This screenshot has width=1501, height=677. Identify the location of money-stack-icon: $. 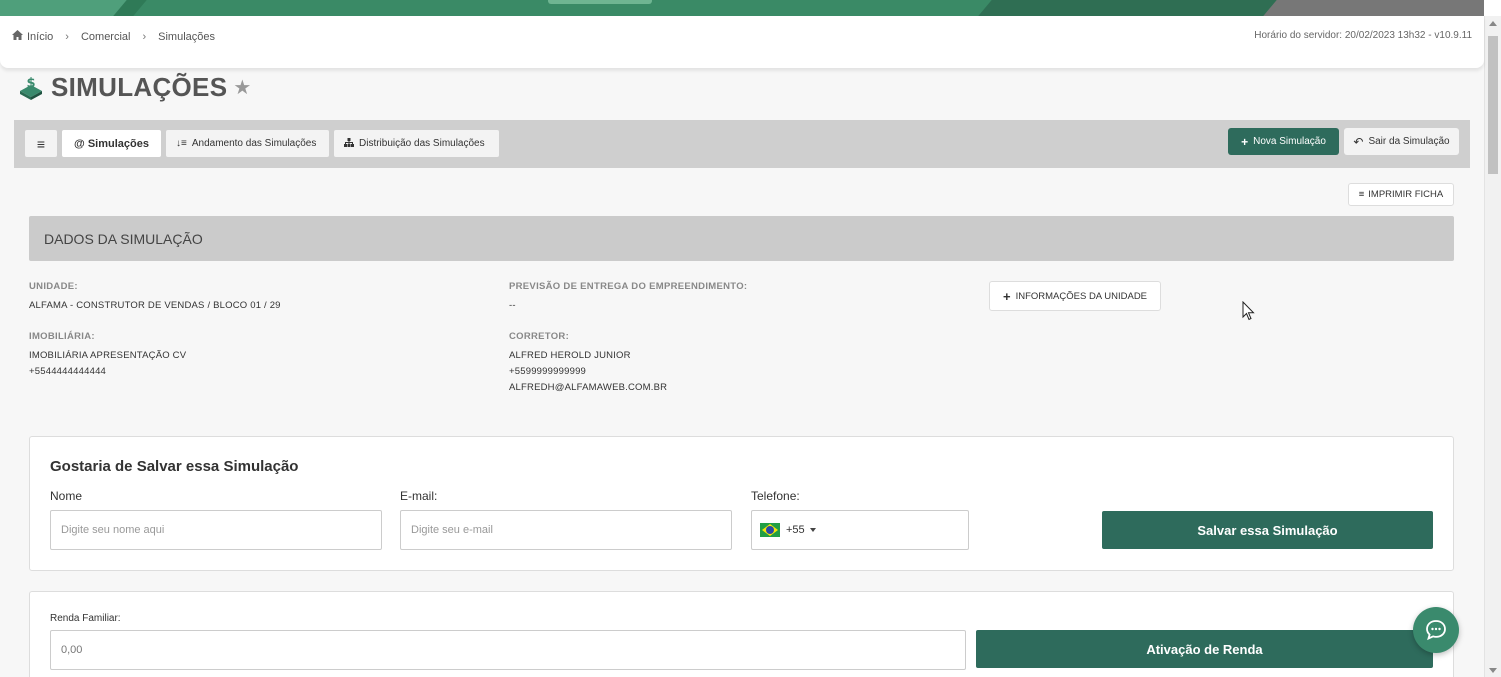
(31, 88).